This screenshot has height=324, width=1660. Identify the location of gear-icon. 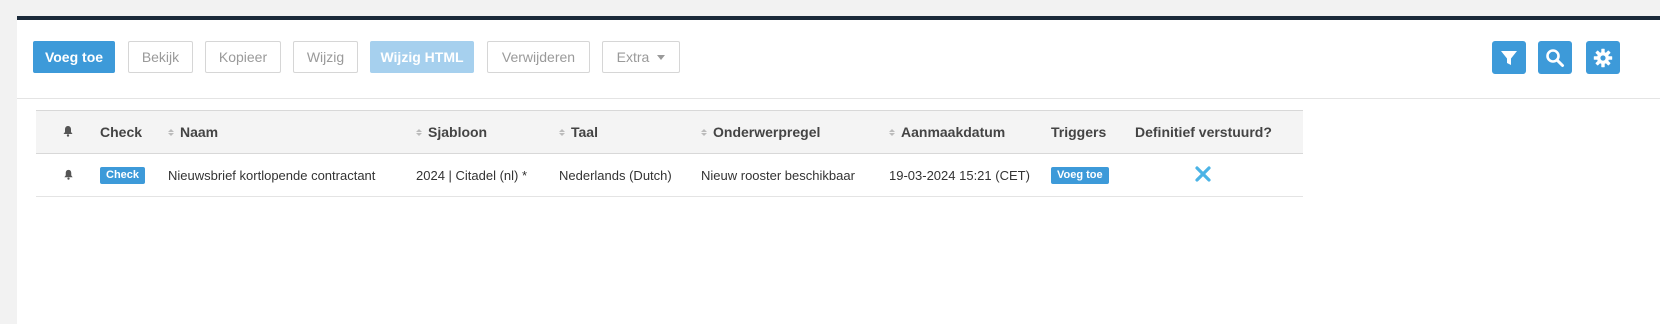
(1603, 57).